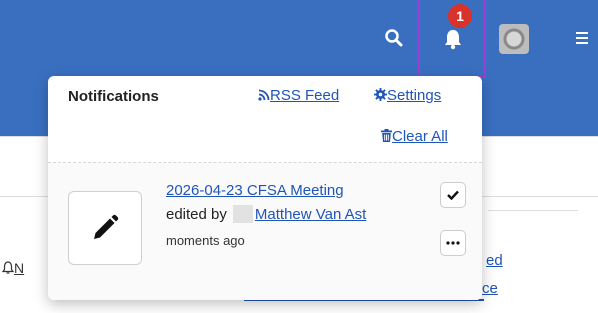  I want to click on checkmark-icon, so click(453, 195).